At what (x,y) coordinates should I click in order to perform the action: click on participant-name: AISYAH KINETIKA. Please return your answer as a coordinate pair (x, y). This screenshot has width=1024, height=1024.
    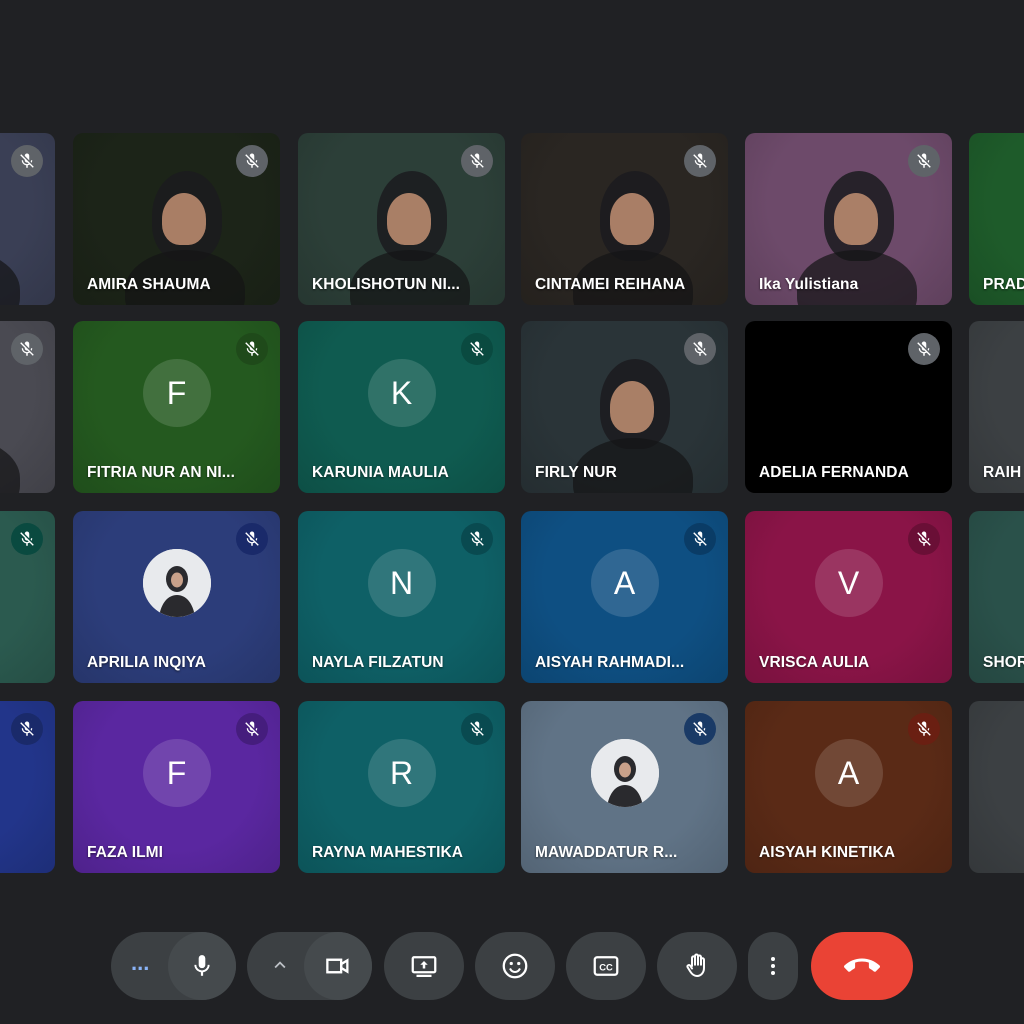
    Looking at the image, I should click on (827, 852).